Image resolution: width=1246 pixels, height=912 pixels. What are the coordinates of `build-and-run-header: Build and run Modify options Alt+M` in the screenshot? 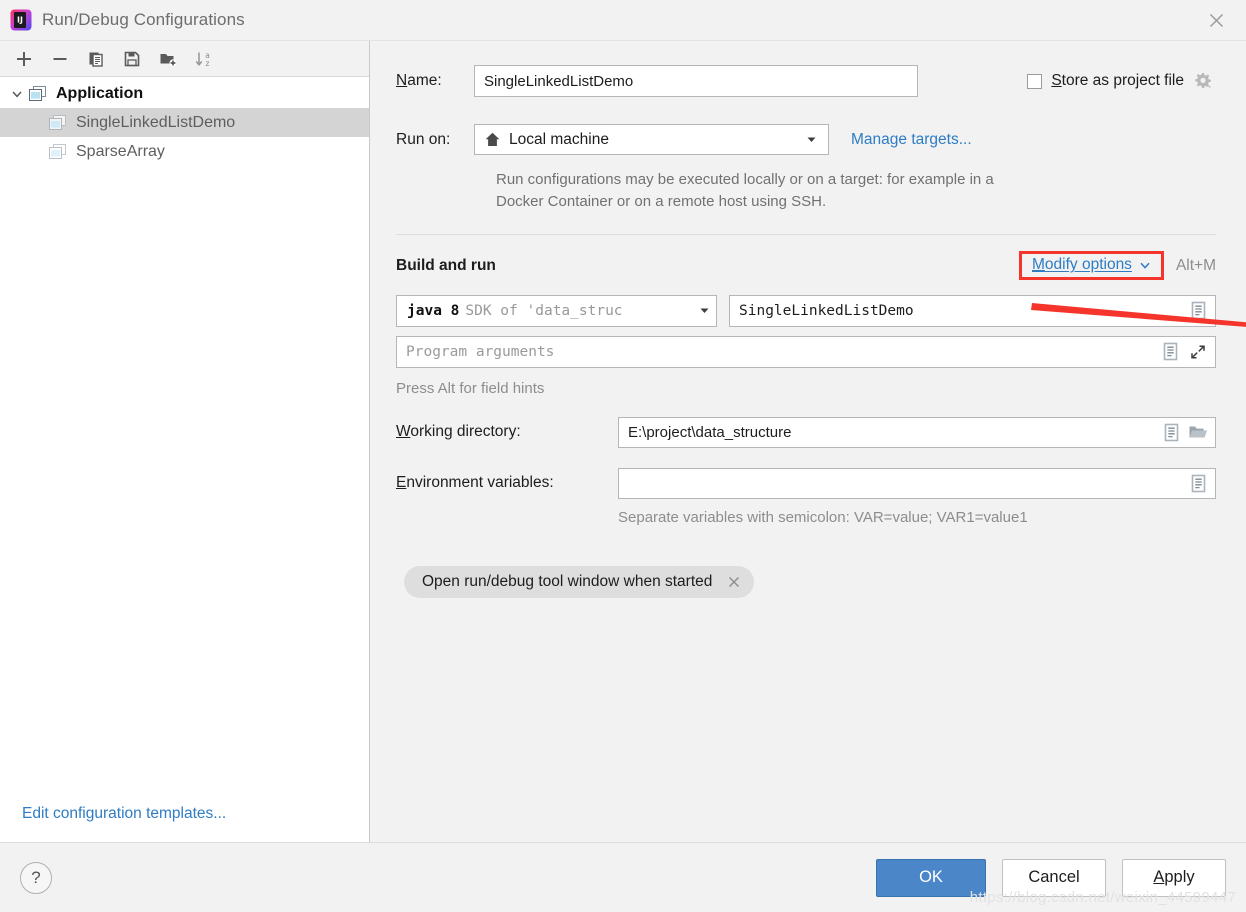 It's located at (806, 266).